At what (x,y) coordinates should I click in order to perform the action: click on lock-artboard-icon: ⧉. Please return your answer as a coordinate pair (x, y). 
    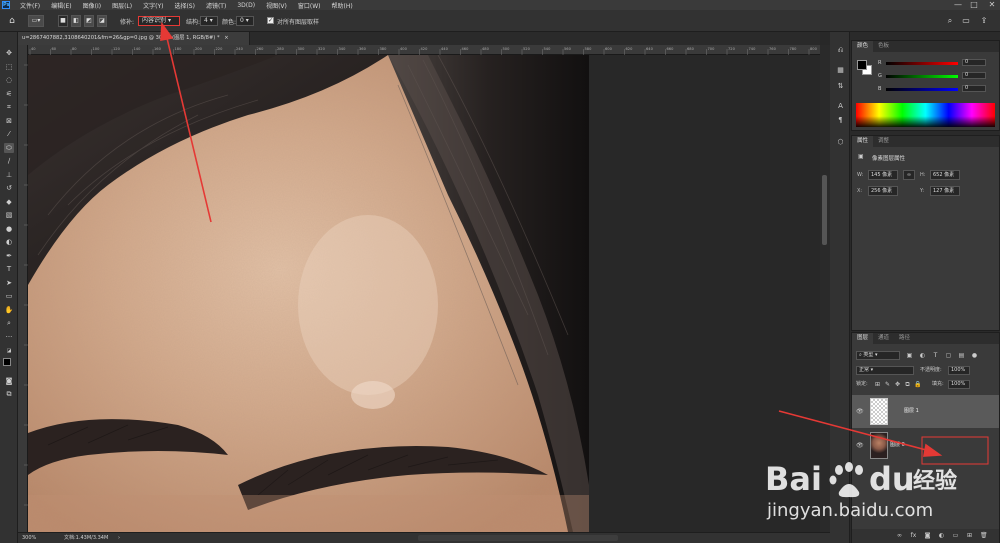
    Looking at the image, I should click on (907, 384).